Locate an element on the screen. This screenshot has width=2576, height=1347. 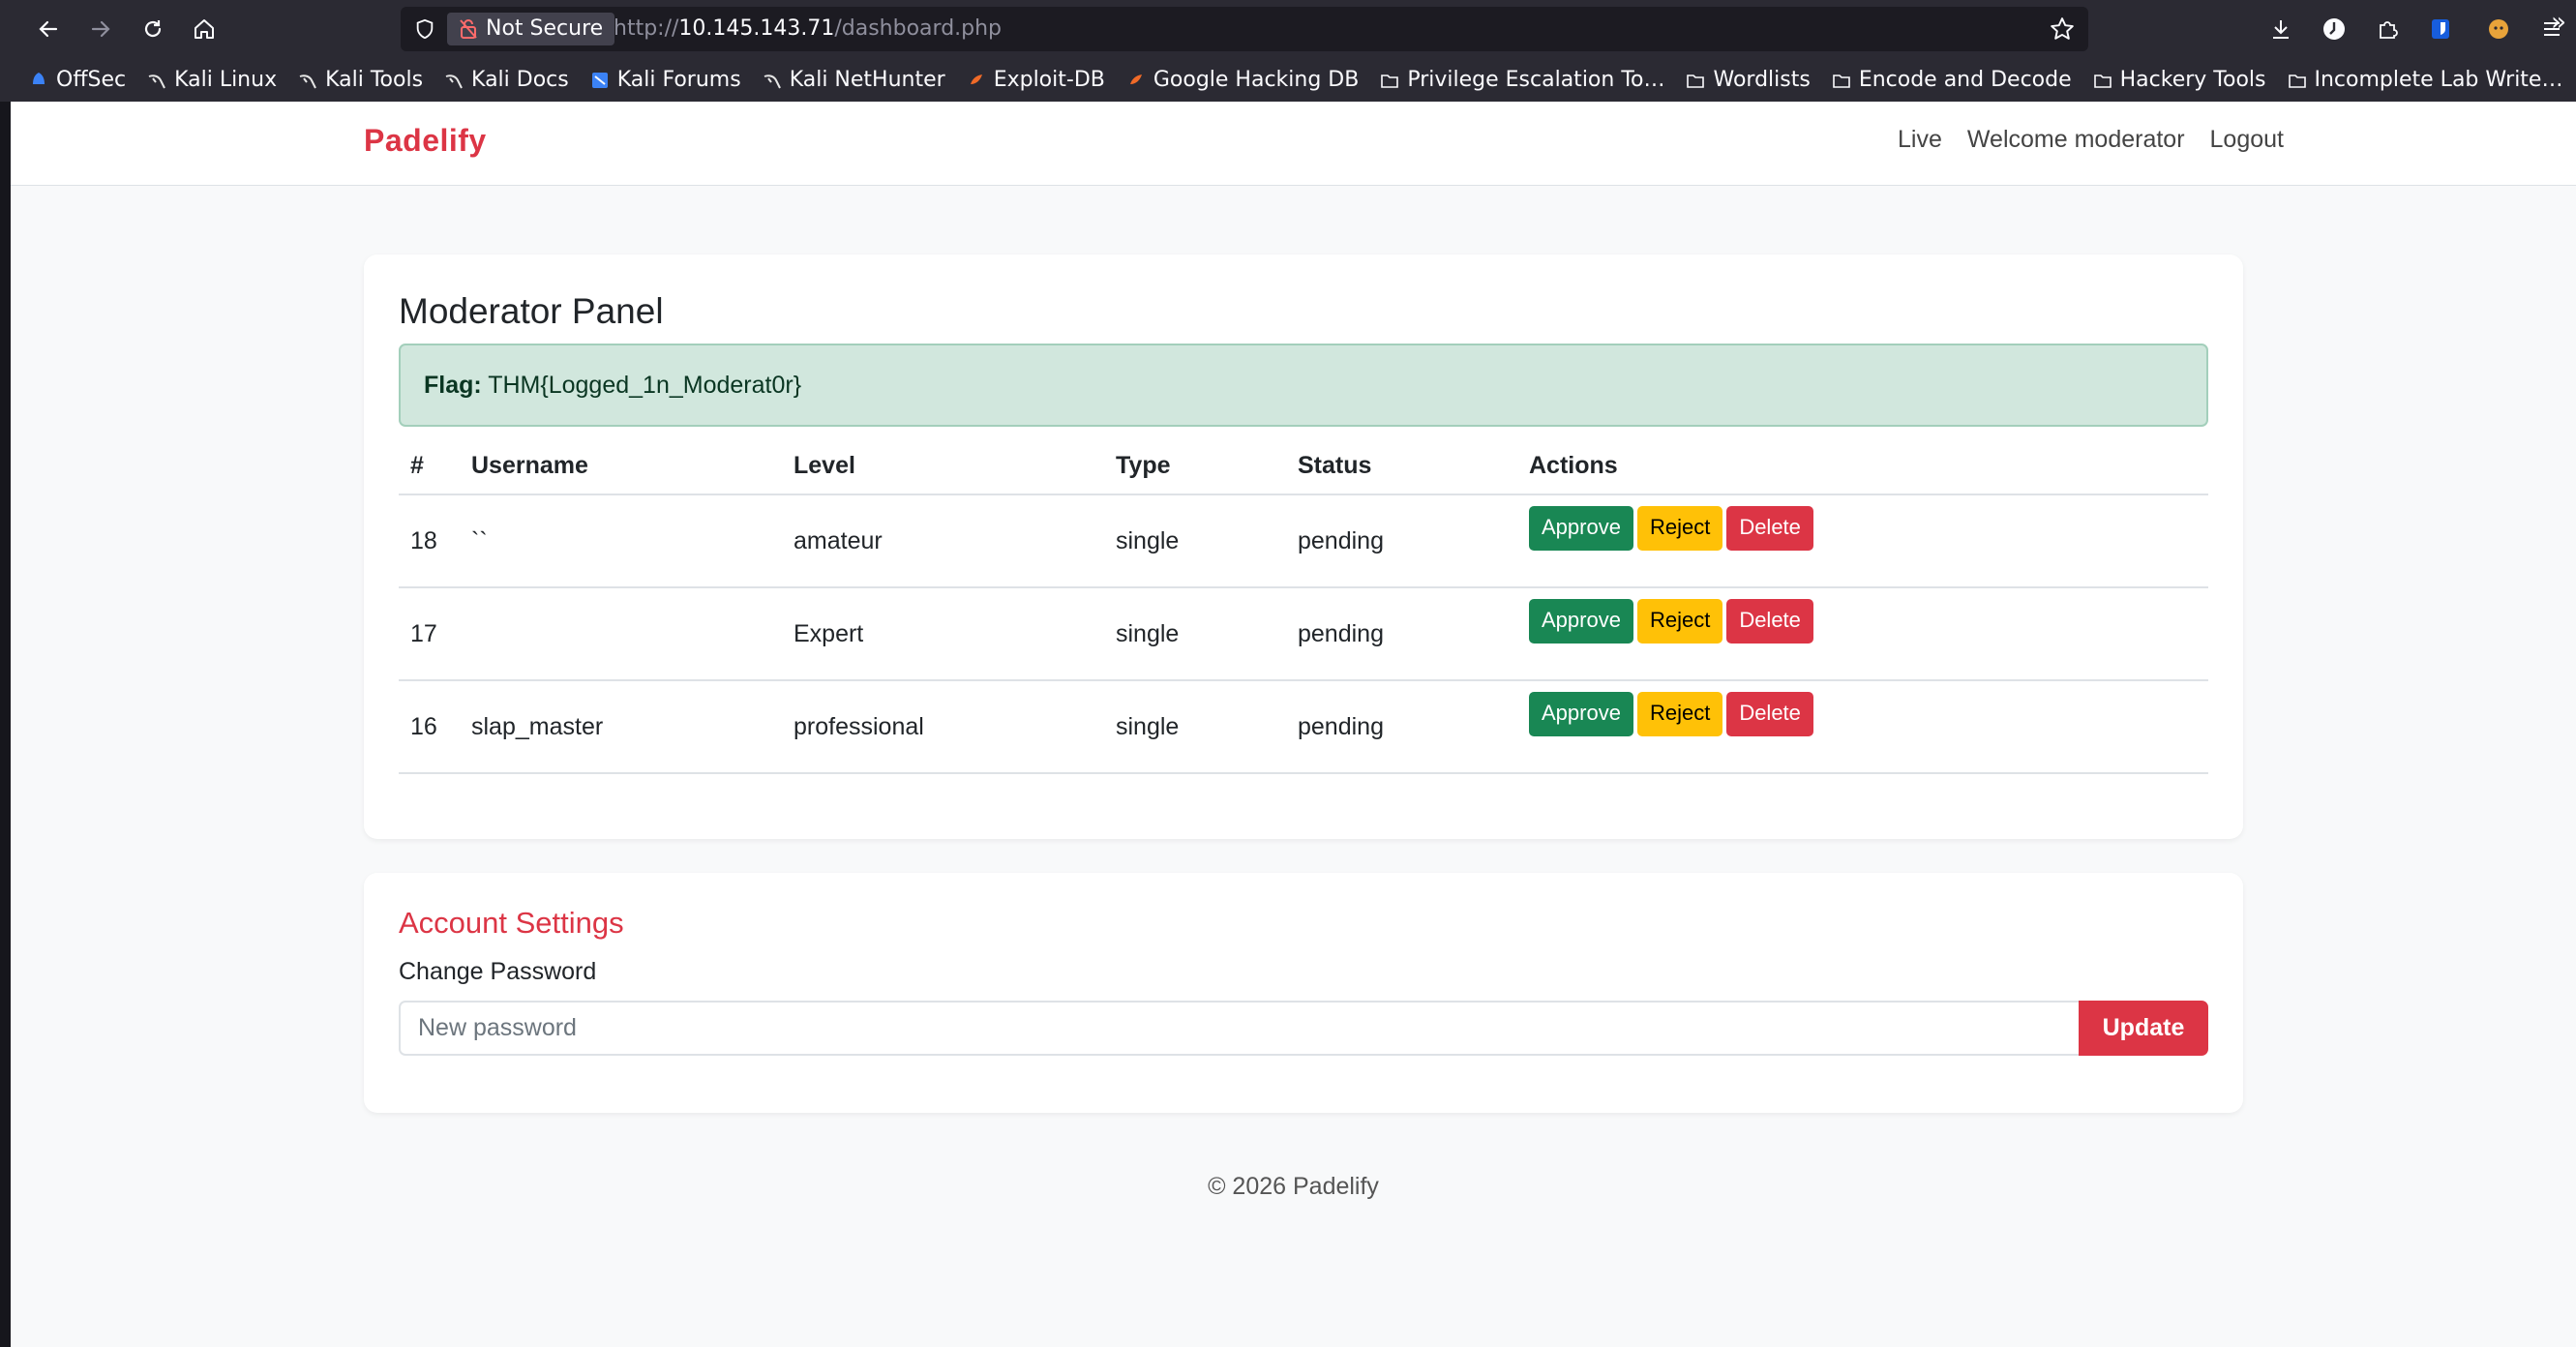
bookmark-label: Kali NetHunter is located at coordinates (867, 80).